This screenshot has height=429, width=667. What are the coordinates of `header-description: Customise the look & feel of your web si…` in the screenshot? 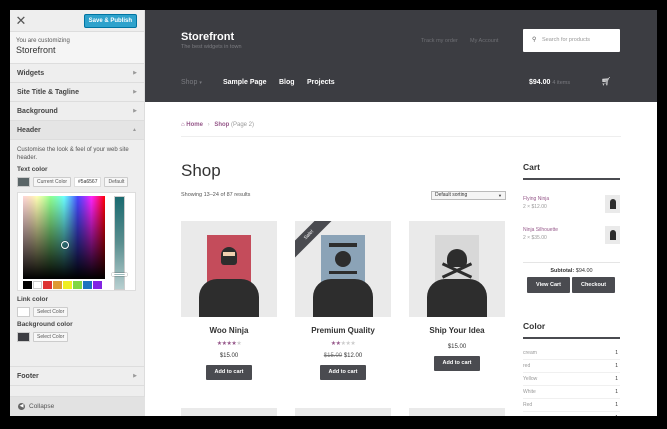 It's located at (73, 154).